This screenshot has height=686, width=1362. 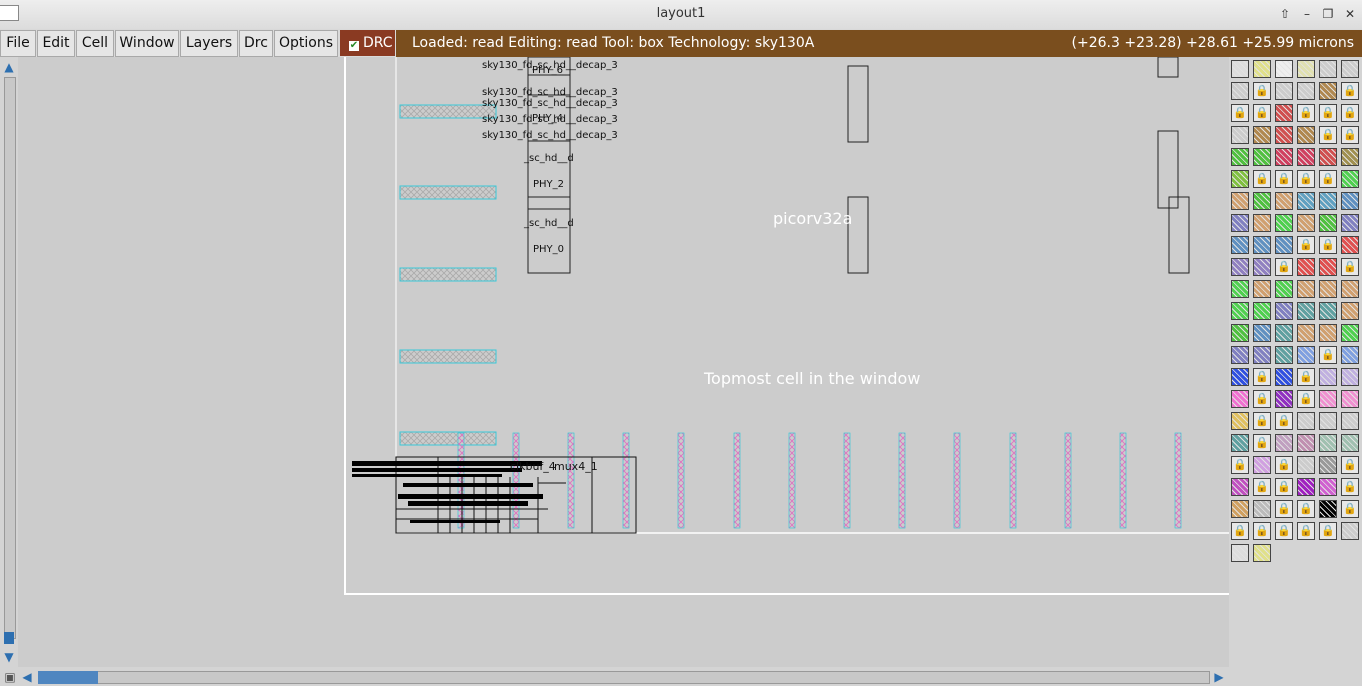 What do you see at coordinates (306, 43) in the screenshot?
I see `menu-options: Options` at bounding box center [306, 43].